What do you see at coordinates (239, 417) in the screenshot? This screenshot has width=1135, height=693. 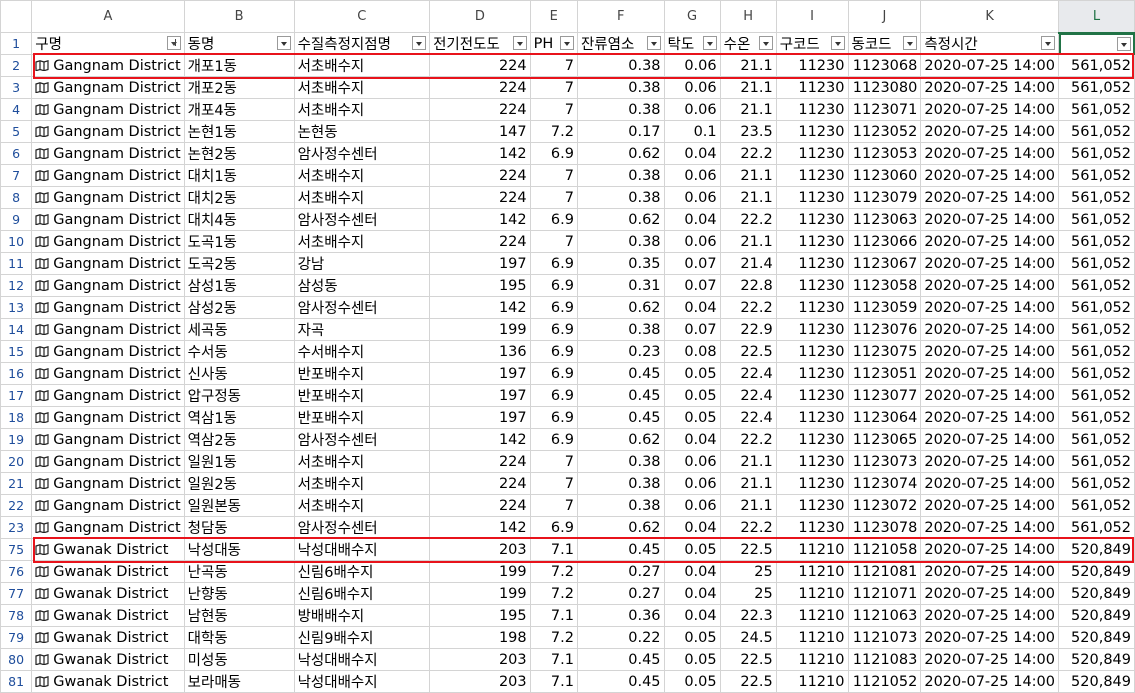 I see `cell-dong: 역삼1동` at bounding box center [239, 417].